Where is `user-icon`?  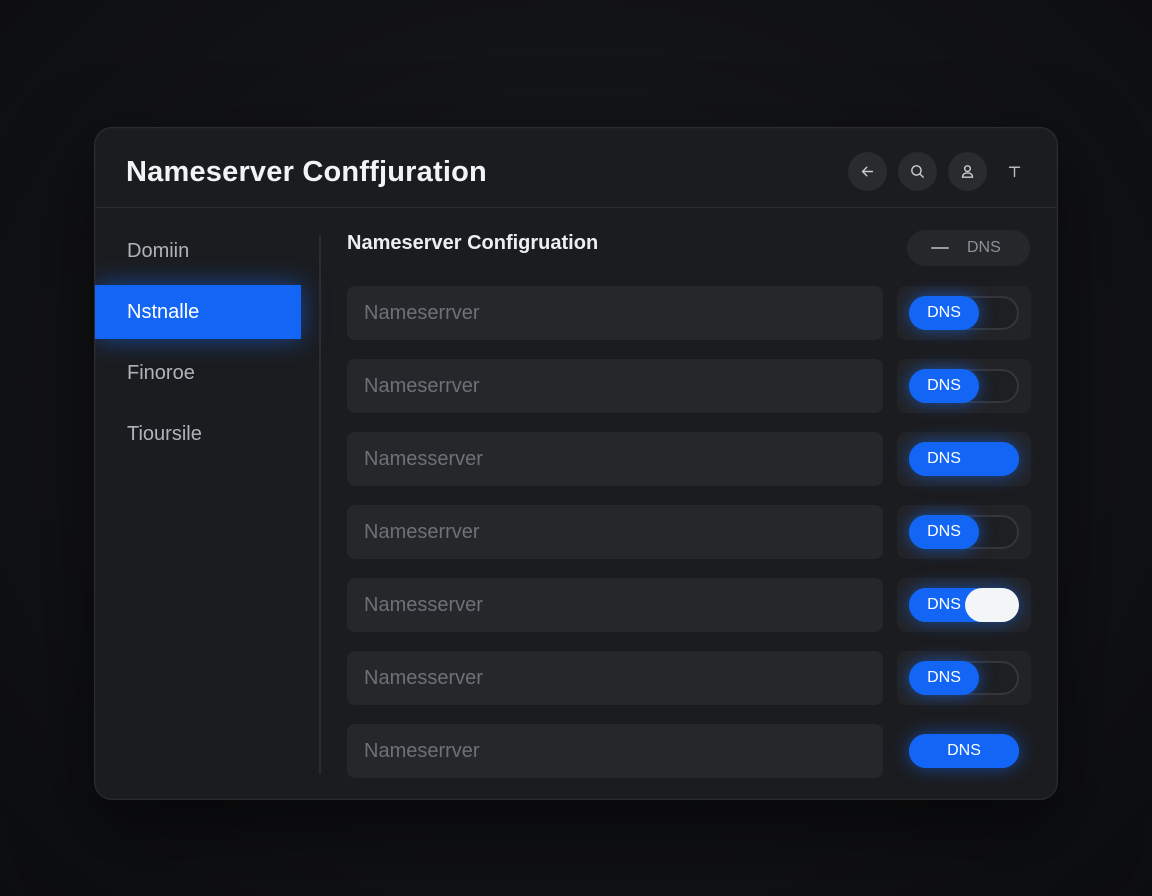
user-icon is located at coordinates (967, 171).